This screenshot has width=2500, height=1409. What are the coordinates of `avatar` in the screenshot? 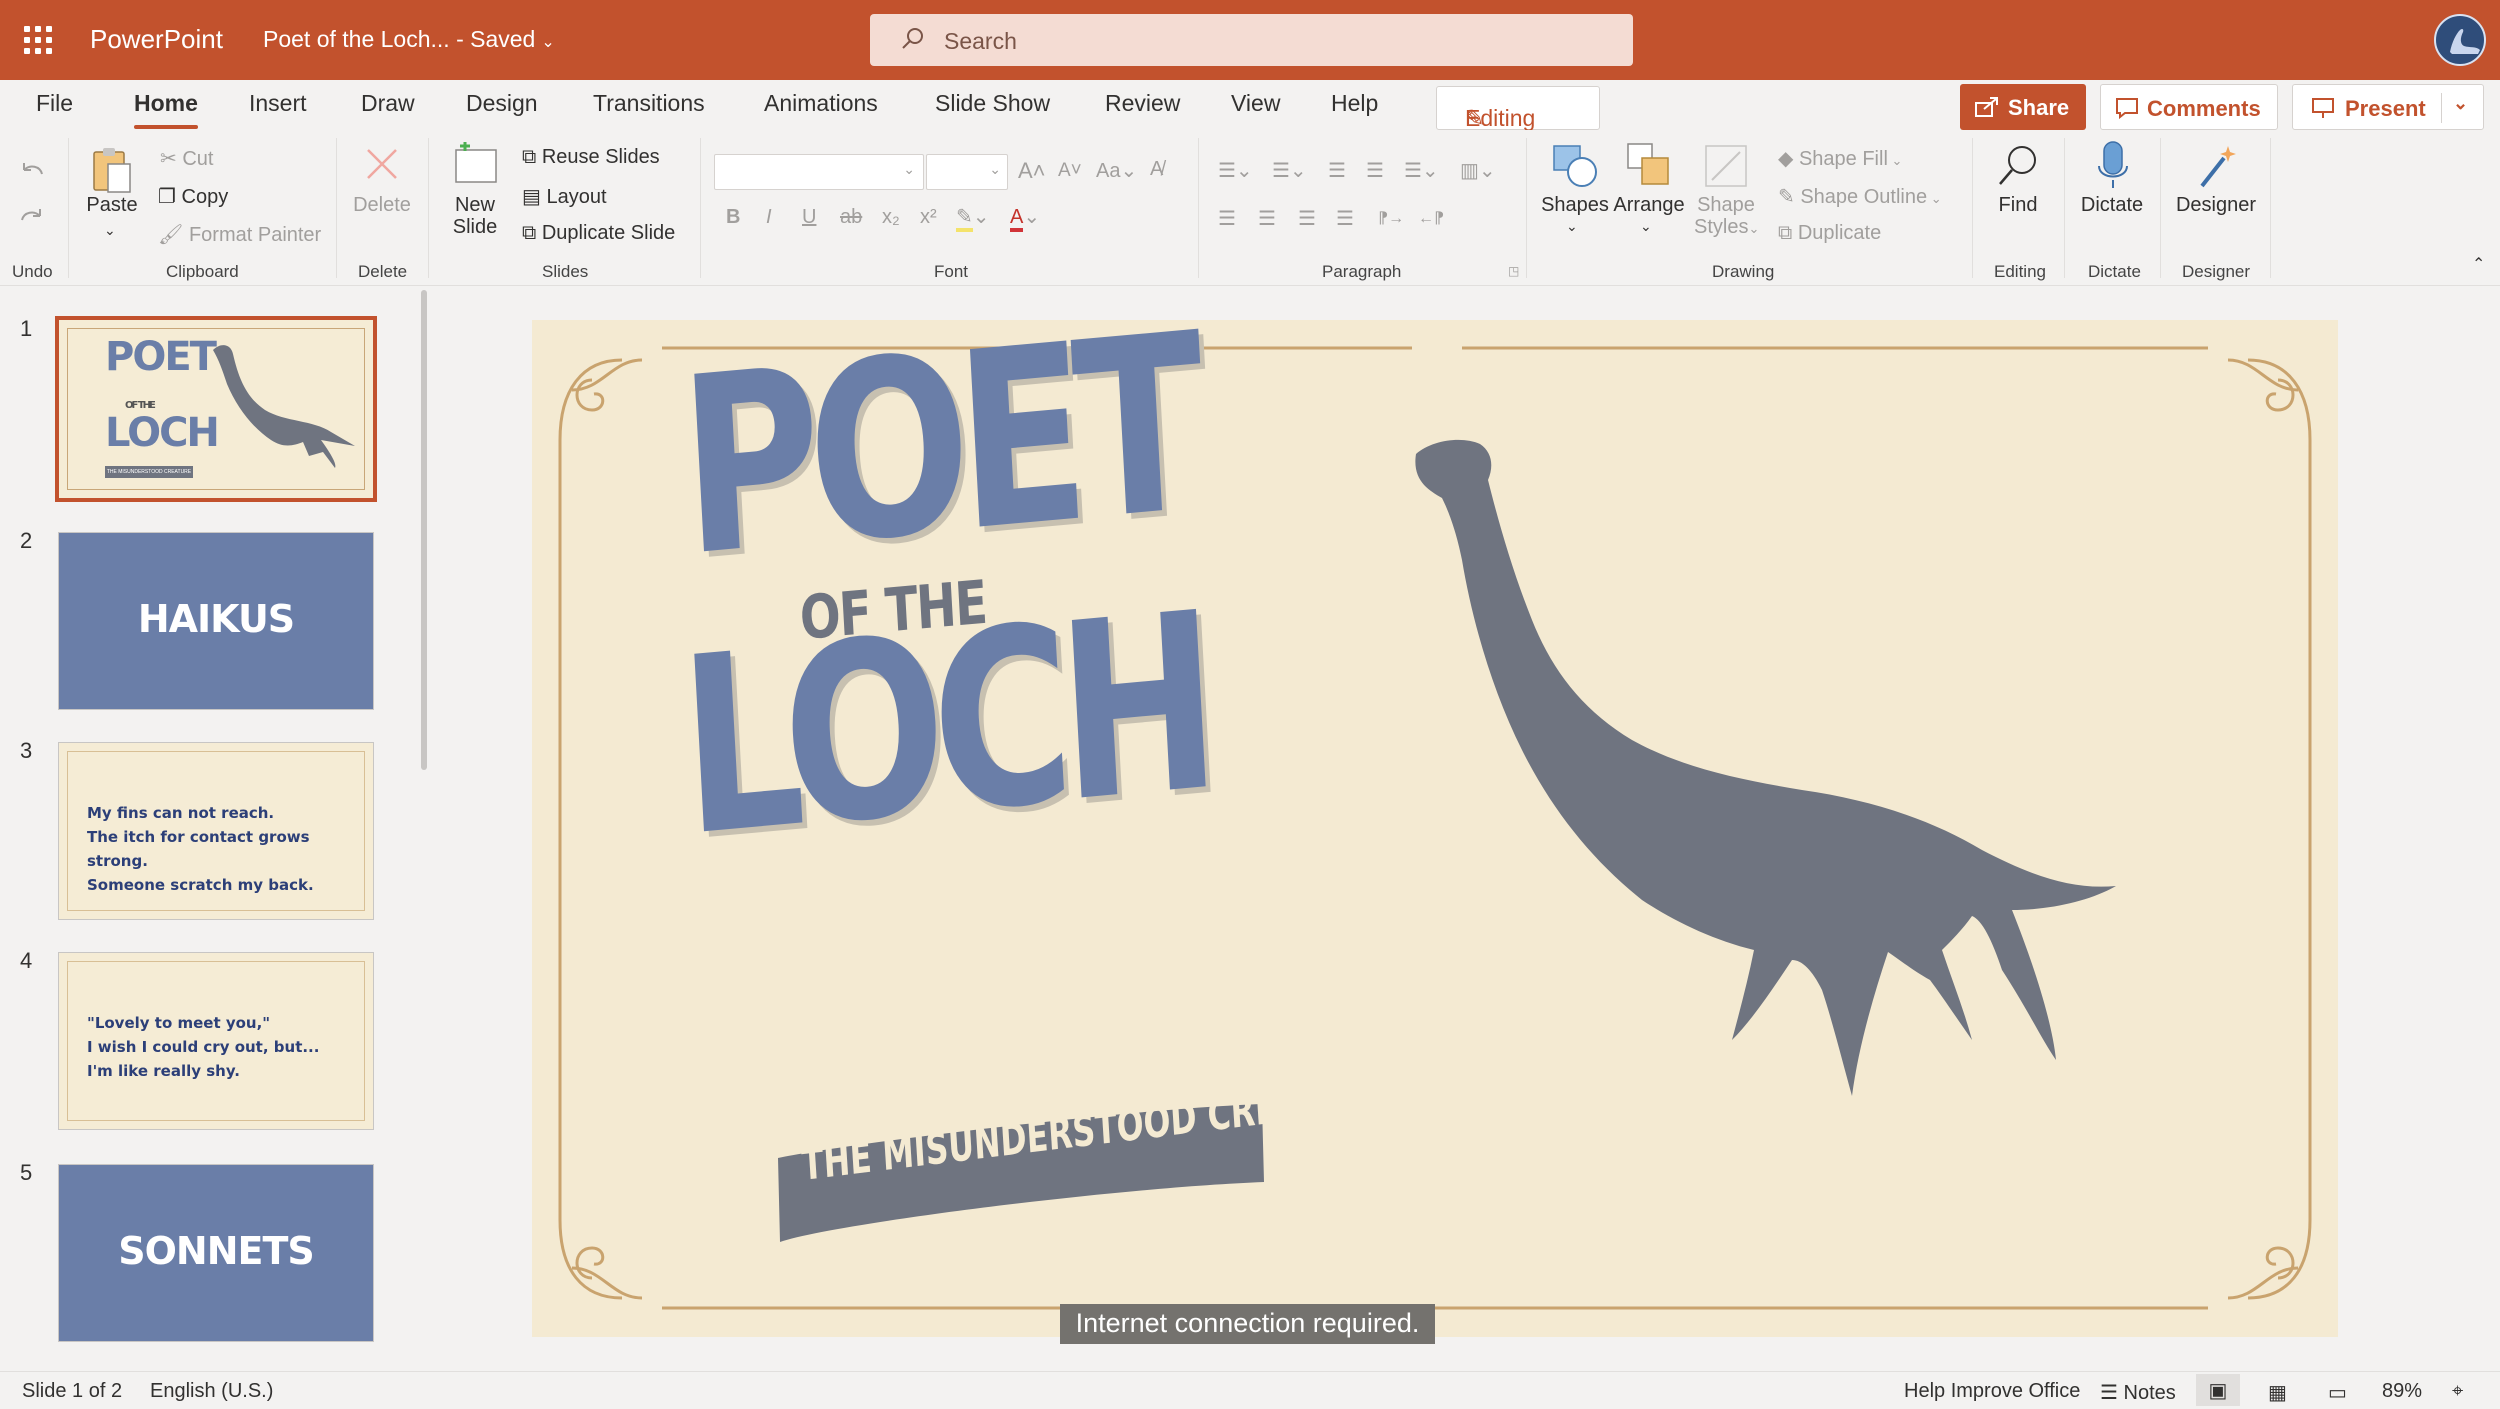 It's located at (2460, 40).